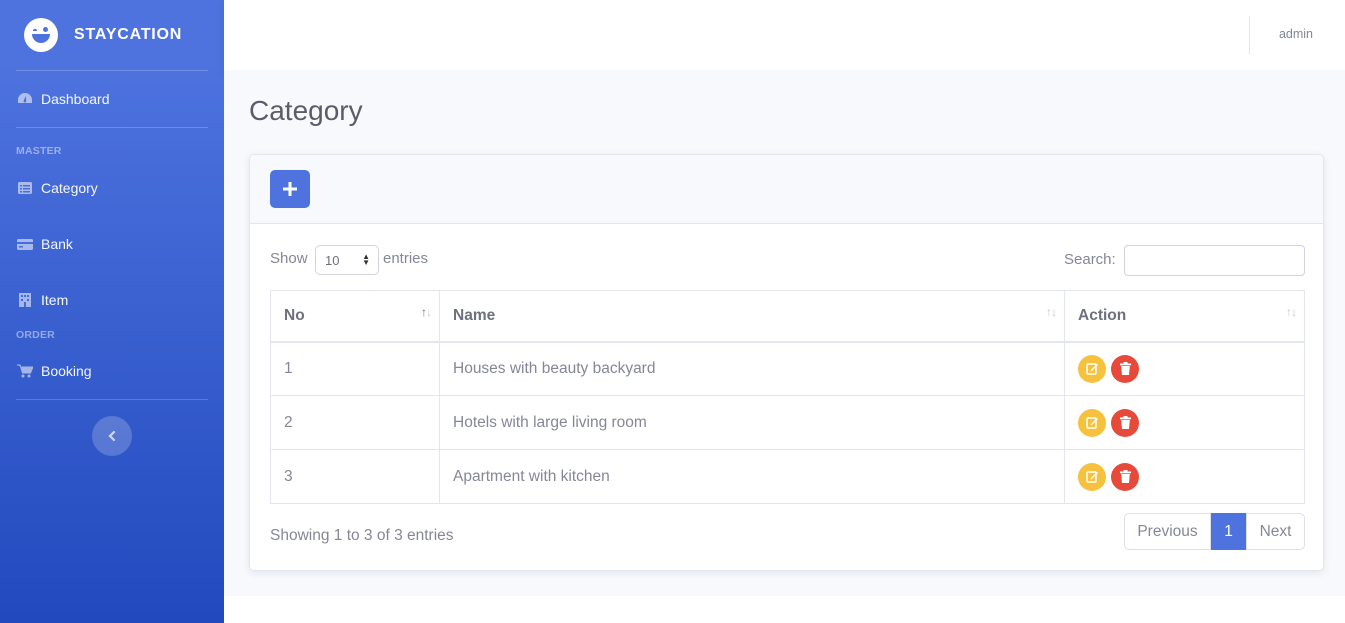 The image size is (1345, 623). Describe the element at coordinates (1228, 531) in the screenshot. I see `pagination-page-1: 1` at that location.